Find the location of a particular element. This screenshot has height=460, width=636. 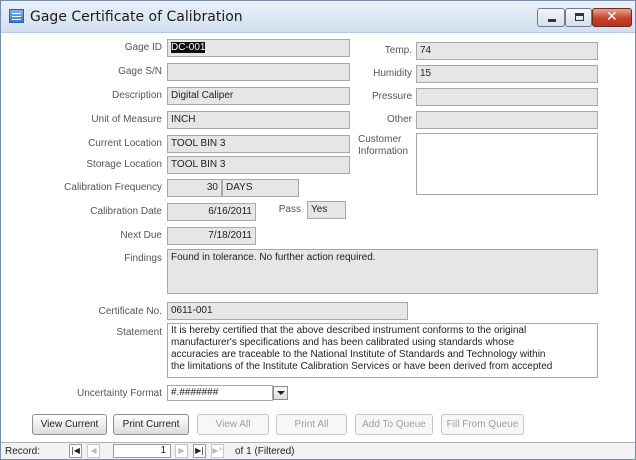

other-field is located at coordinates (507, 120).